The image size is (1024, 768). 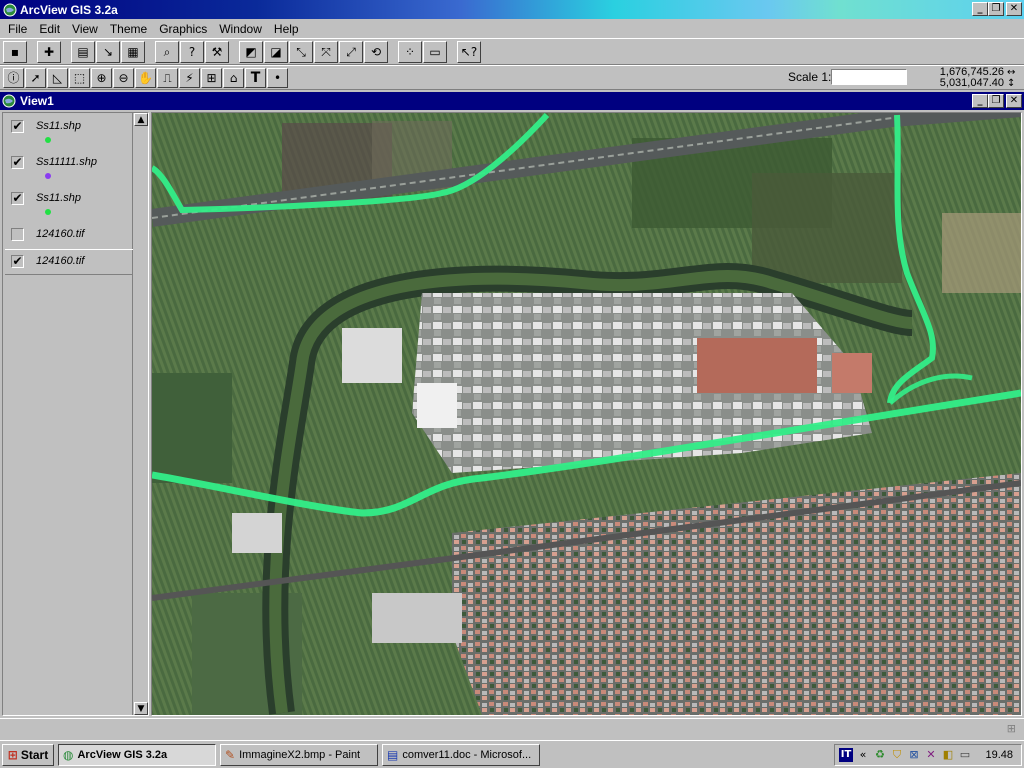 I want to click on save-button: ▪, so click(x=15, y=51).